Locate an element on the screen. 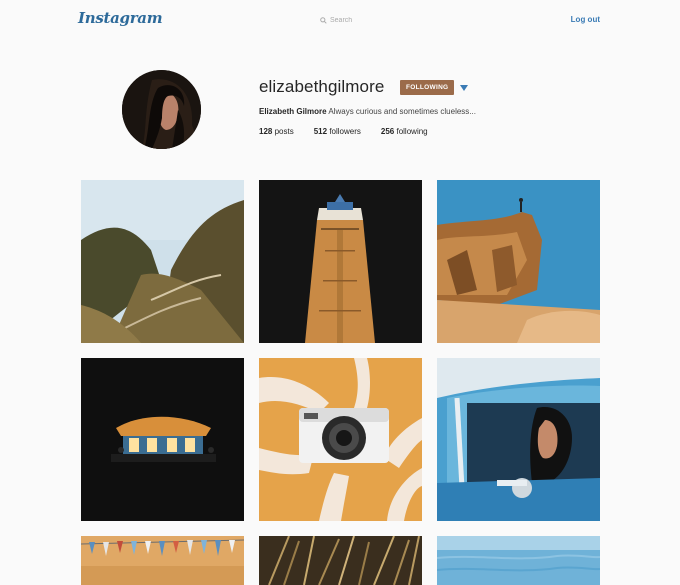 The height and width of the screenshot is (585, 680). profile-stats: 128 posts 512 followers 256 following is located at coordinates (343, 131).